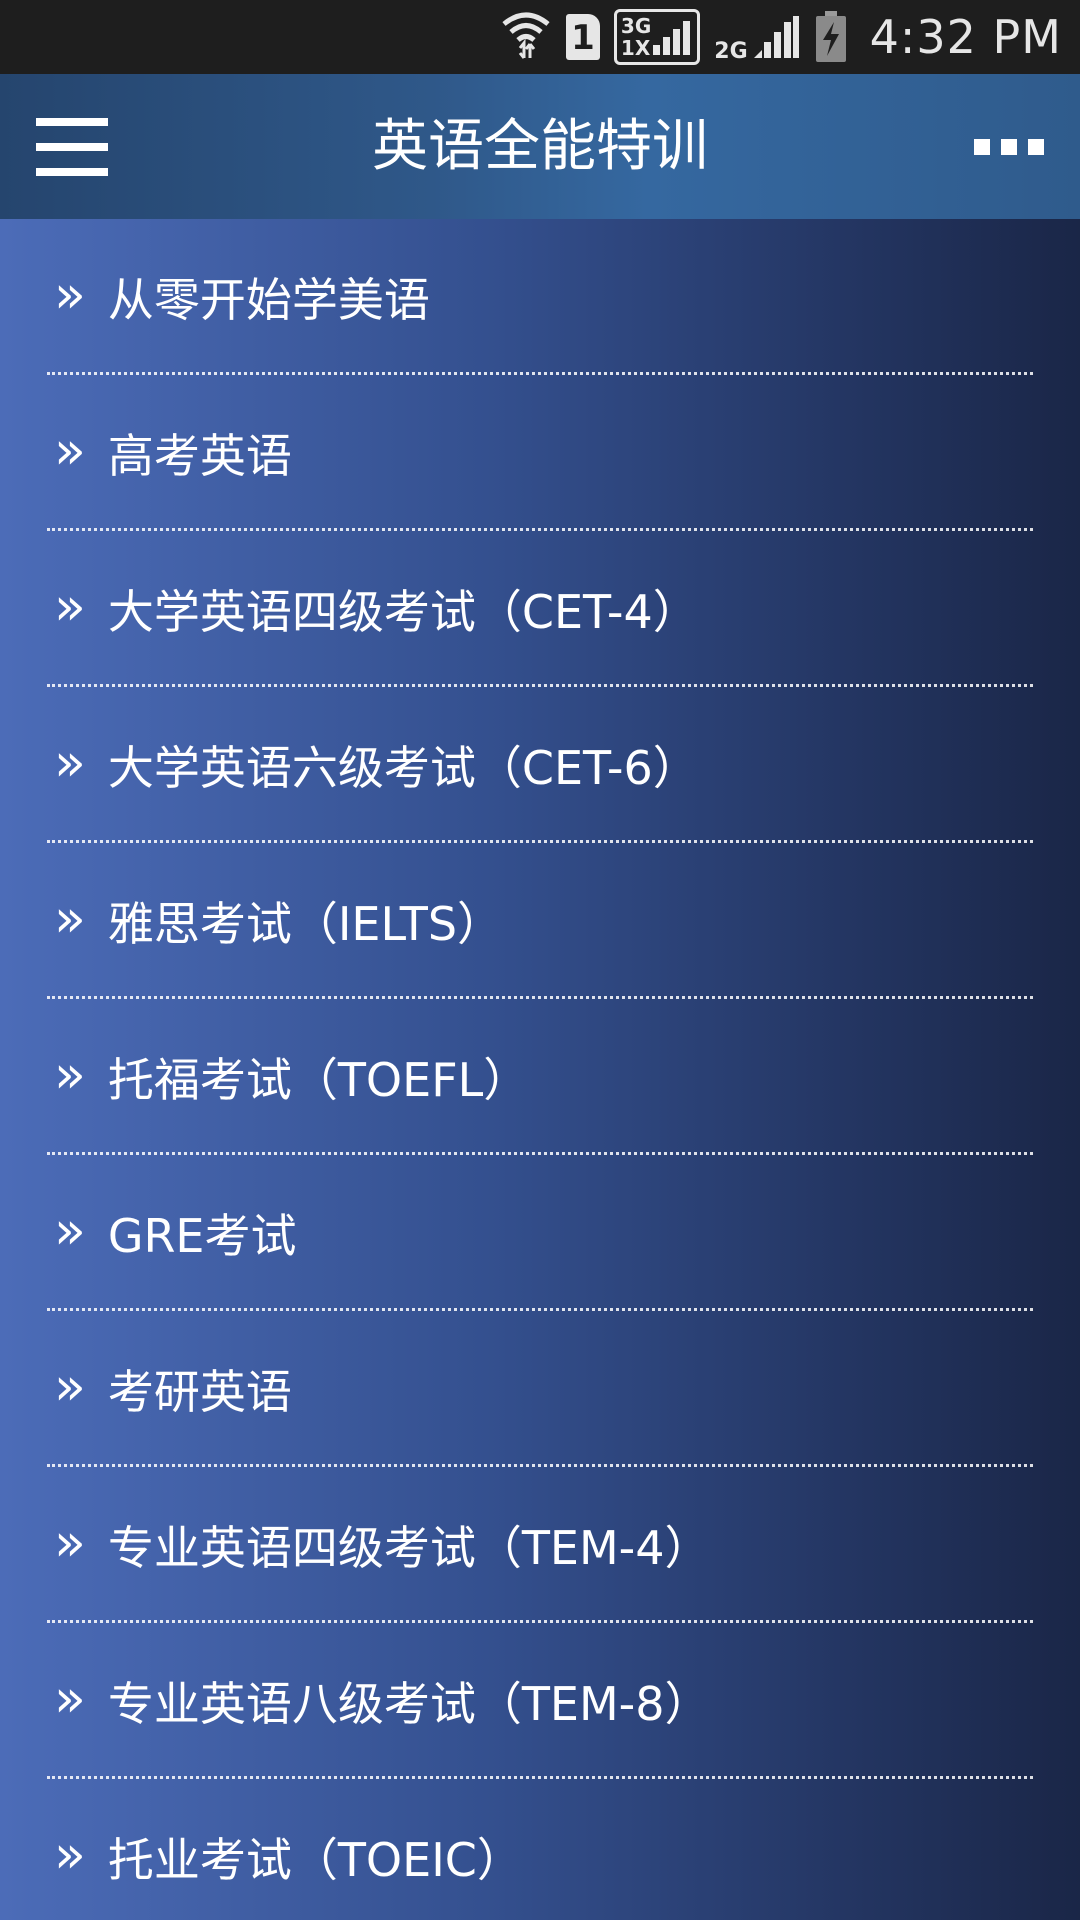  Describe the element at coordinates (199, 1392) in the screenshot. I see `list-item-label: 考研英语` at that location.